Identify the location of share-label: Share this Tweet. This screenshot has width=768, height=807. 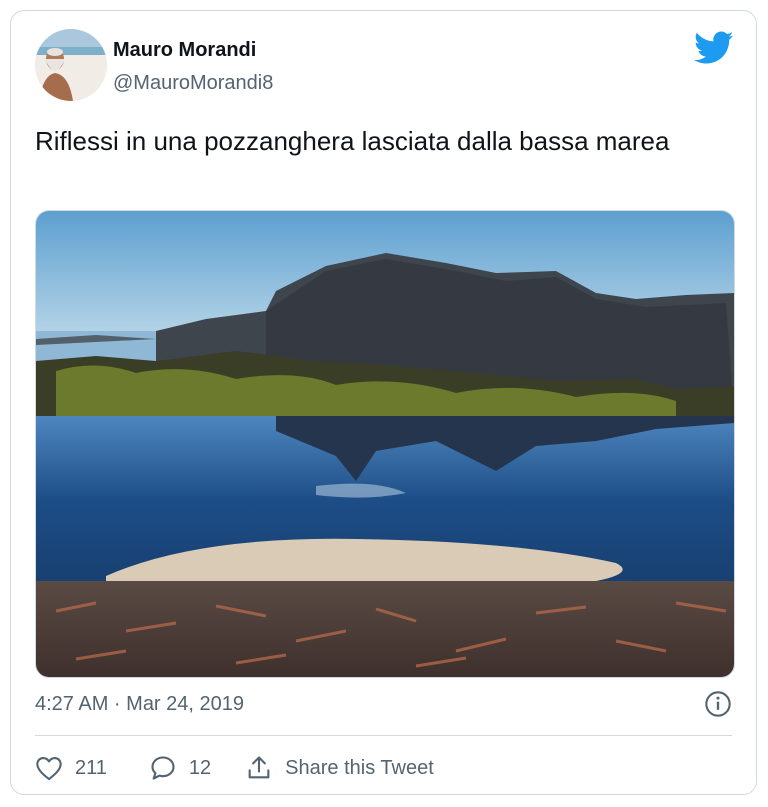
(359, 767).